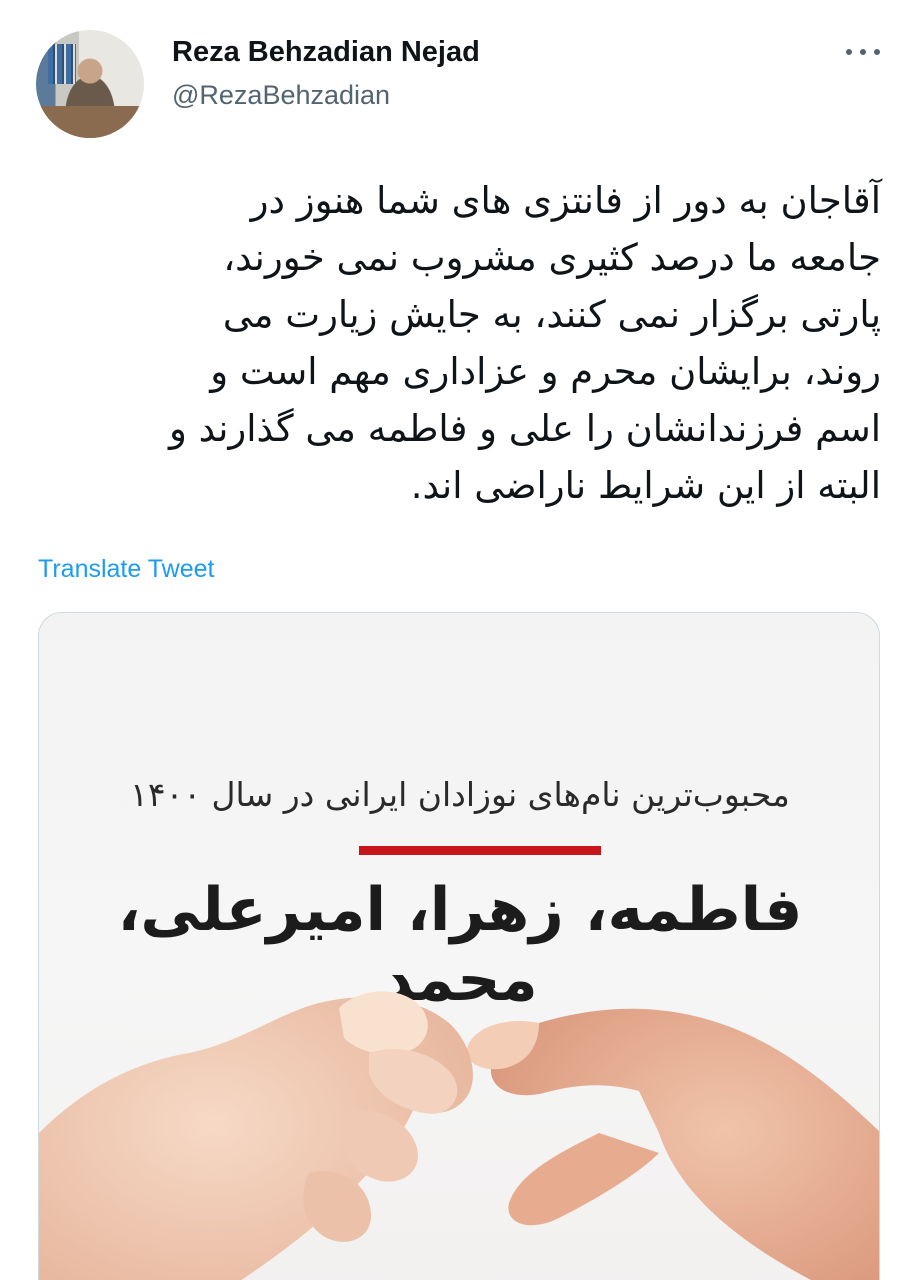  I want to click on avatar, so click(90, 84).